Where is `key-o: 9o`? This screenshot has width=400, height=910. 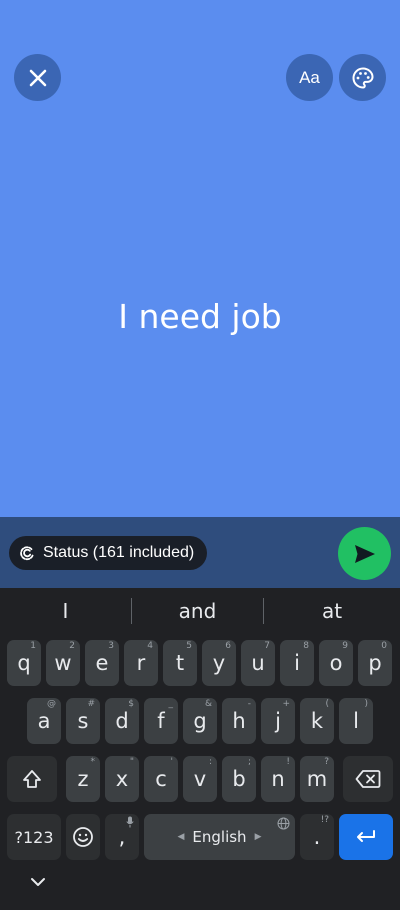
key-o: 9o is located at coordinates (336, 663).